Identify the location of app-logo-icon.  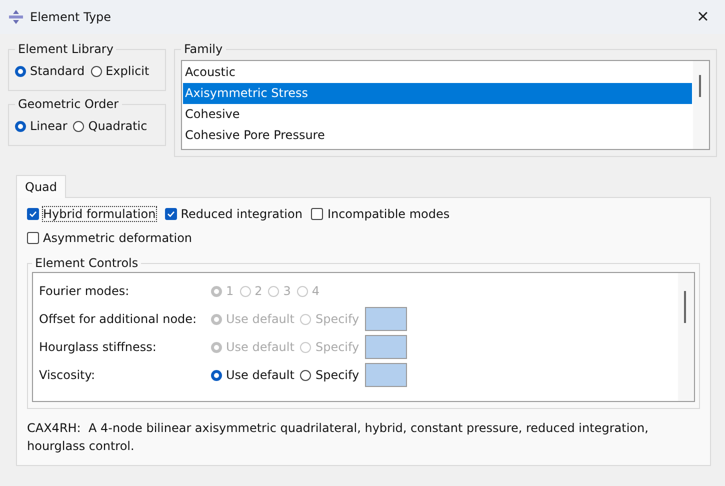
(16, 17).